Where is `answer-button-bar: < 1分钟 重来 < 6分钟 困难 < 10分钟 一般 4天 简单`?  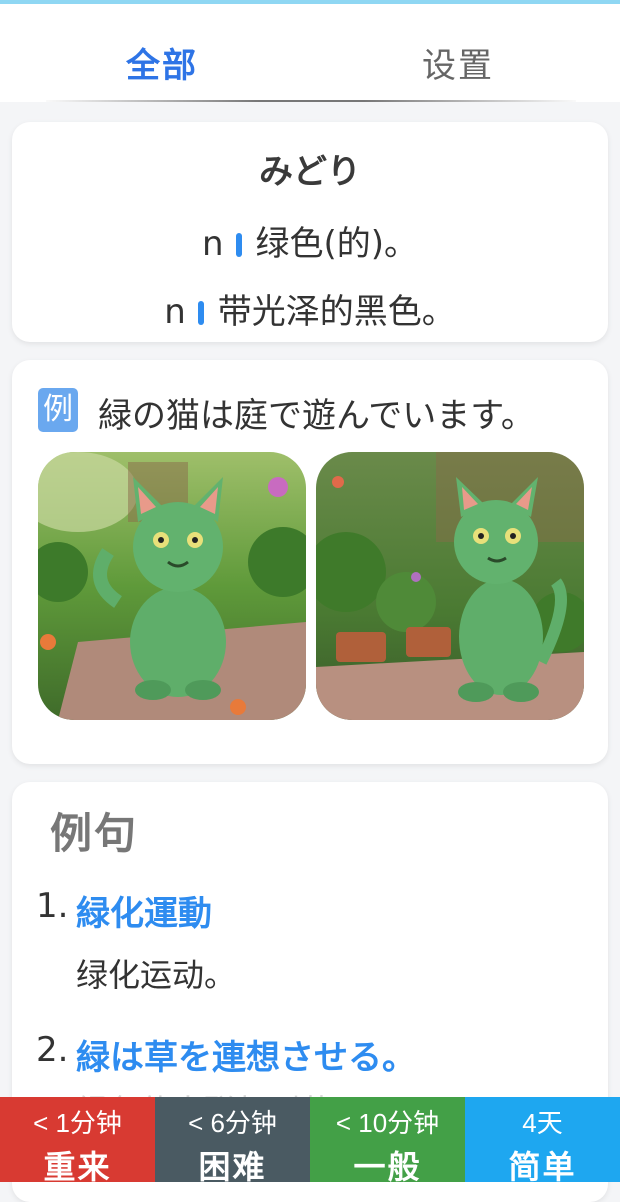 answer-button-bar: < 1分钟 重来 < 6分钟 困难 < 10分钟 一般 4天 简单 is located at coordinates (310, 1141).